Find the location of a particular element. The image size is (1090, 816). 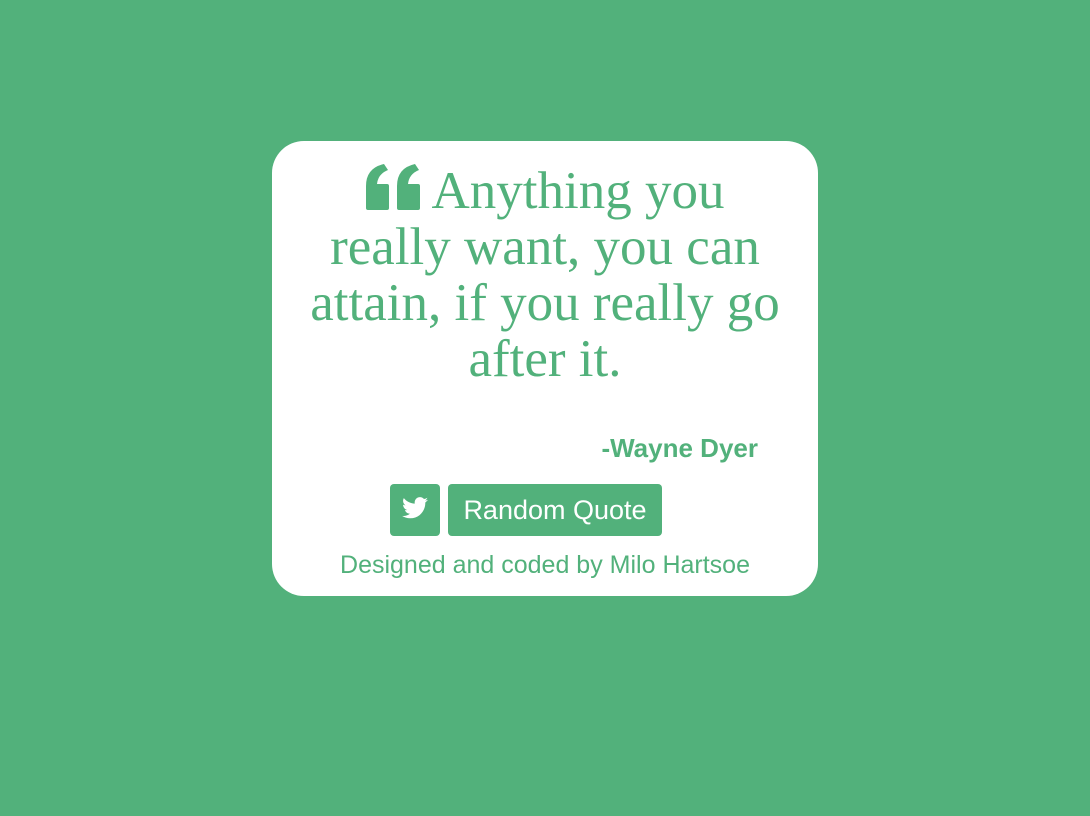

random-quote-button: Random Quote is located at coordinates (555, 510).